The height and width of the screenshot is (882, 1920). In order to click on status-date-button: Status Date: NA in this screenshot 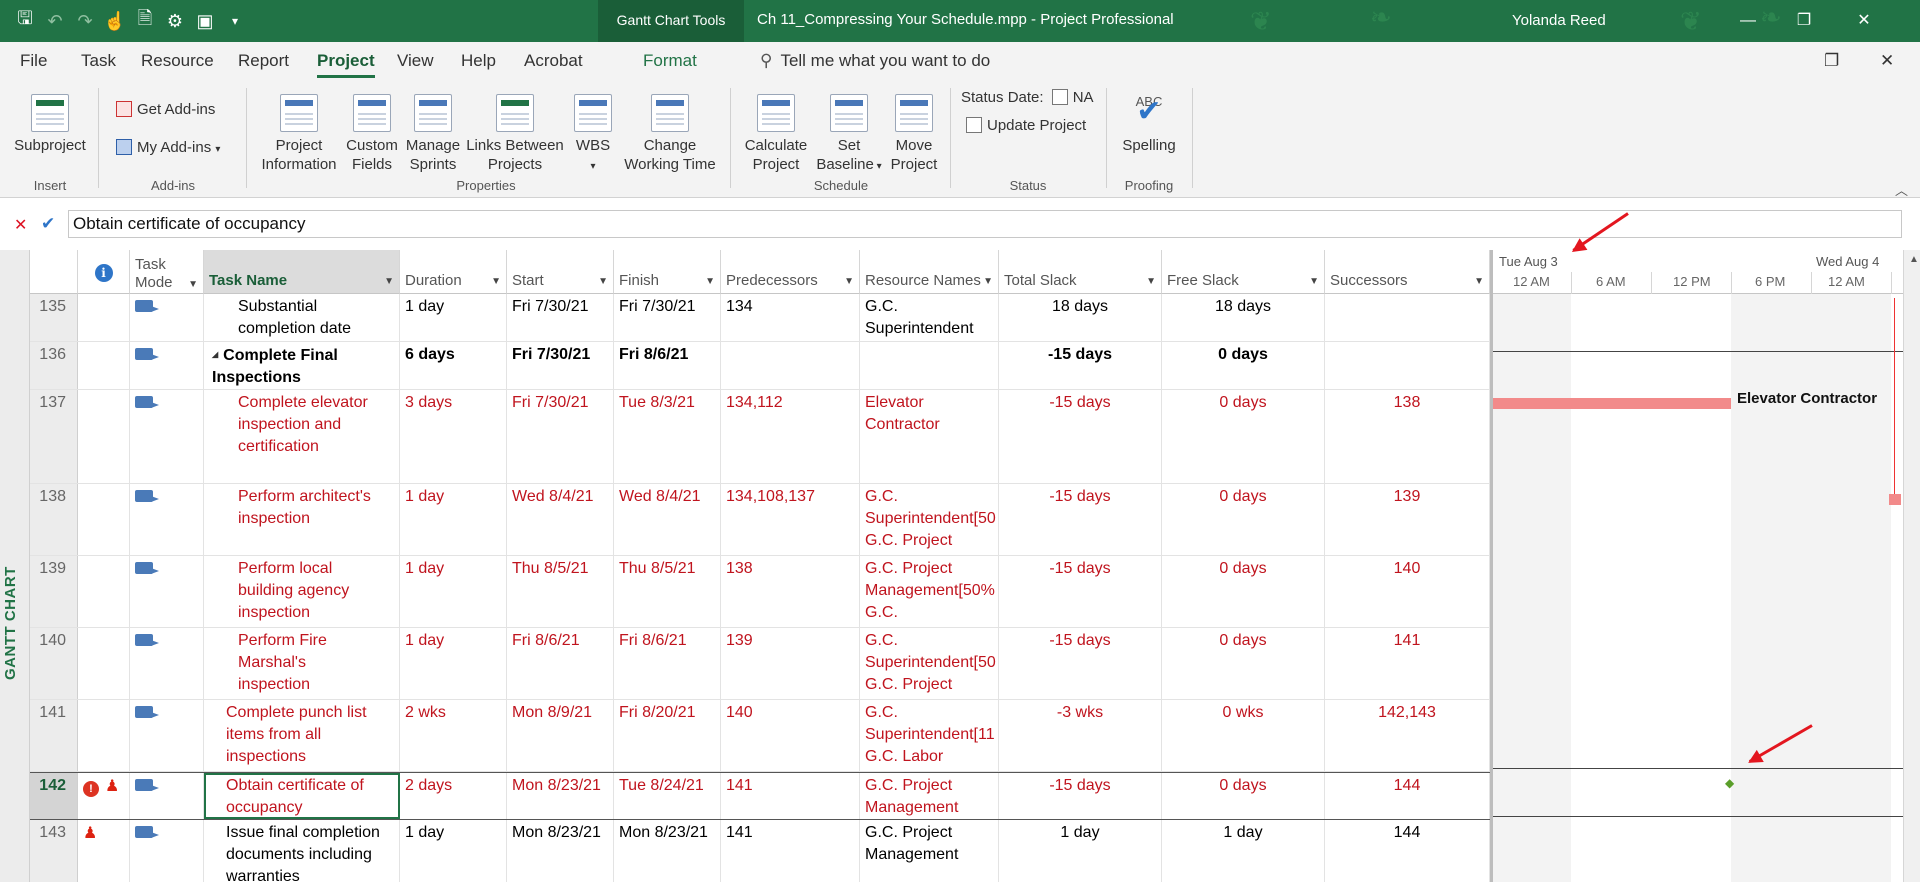, I will do `click(1027, 98)`.